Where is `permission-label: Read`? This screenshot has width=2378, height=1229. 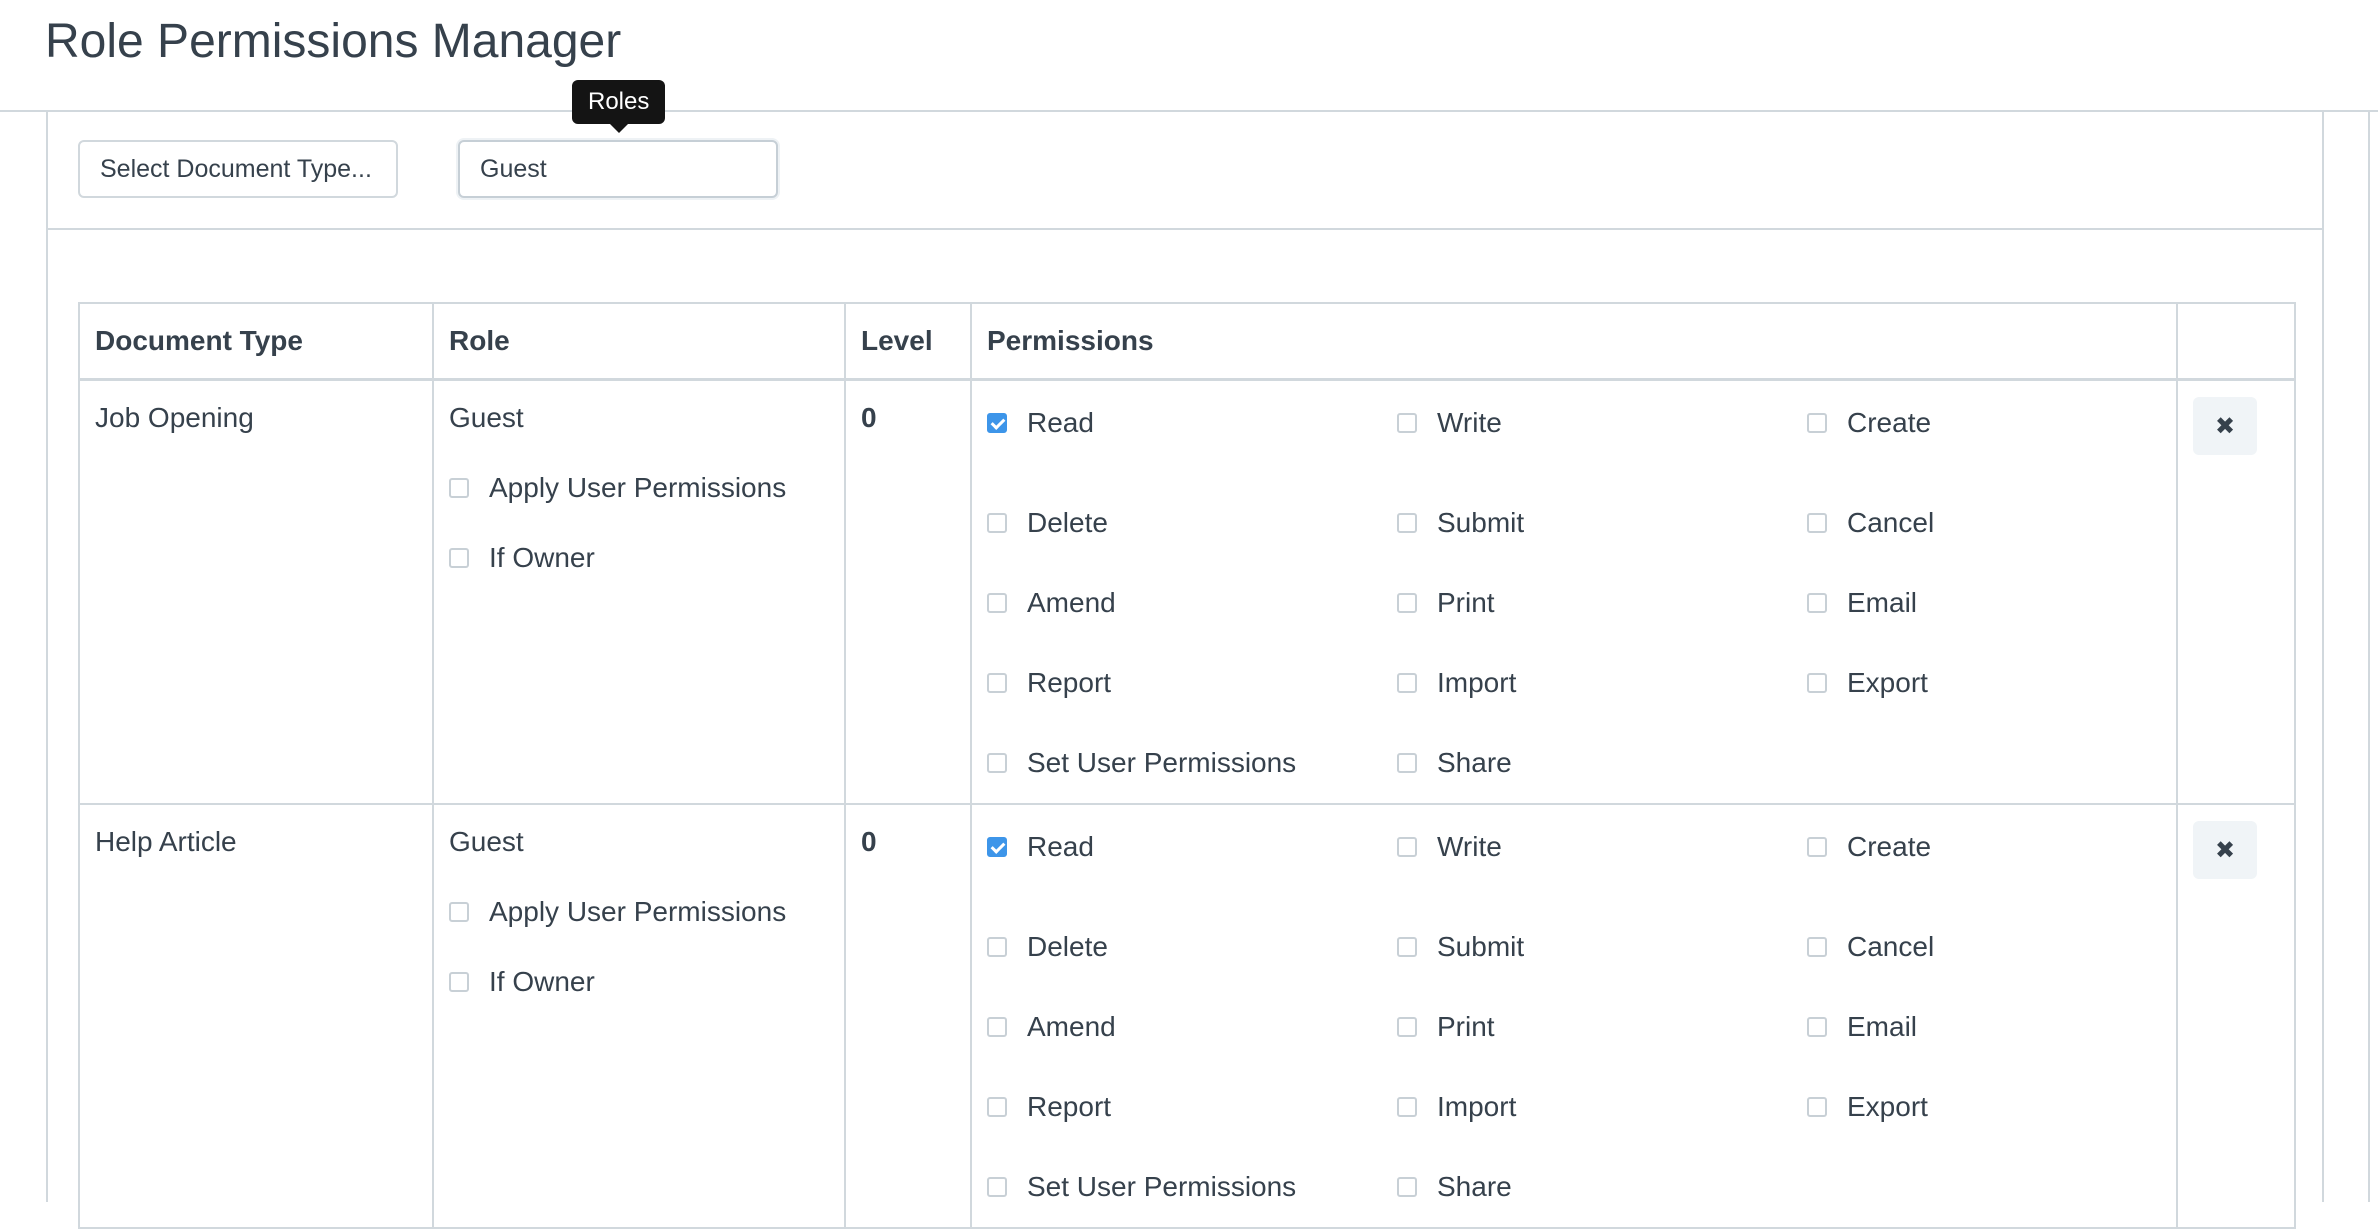 permission-label: Read is located at coordinates (1060, 846).